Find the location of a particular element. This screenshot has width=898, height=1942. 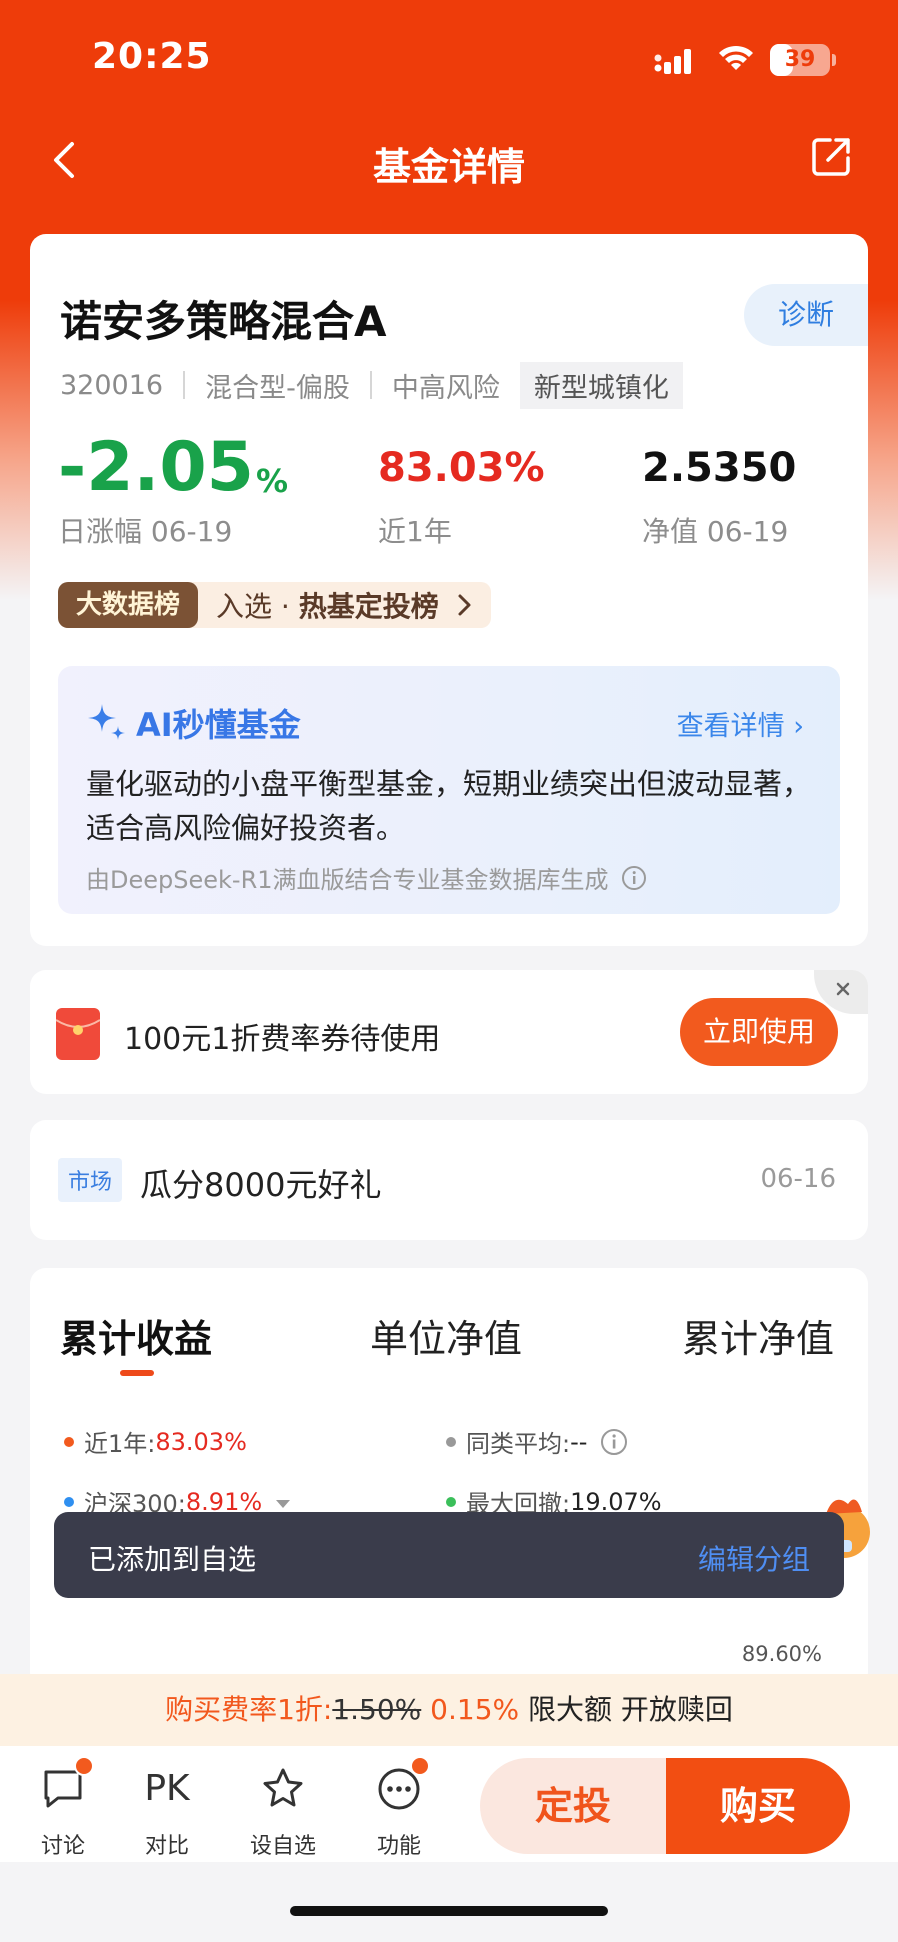

market-tag: 市场 is located at coordinates (90, 1180).